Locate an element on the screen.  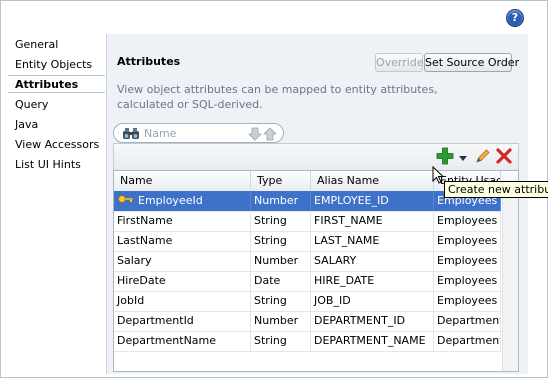
cell-alias: JOB_ID is located at coordinates (372, 301).